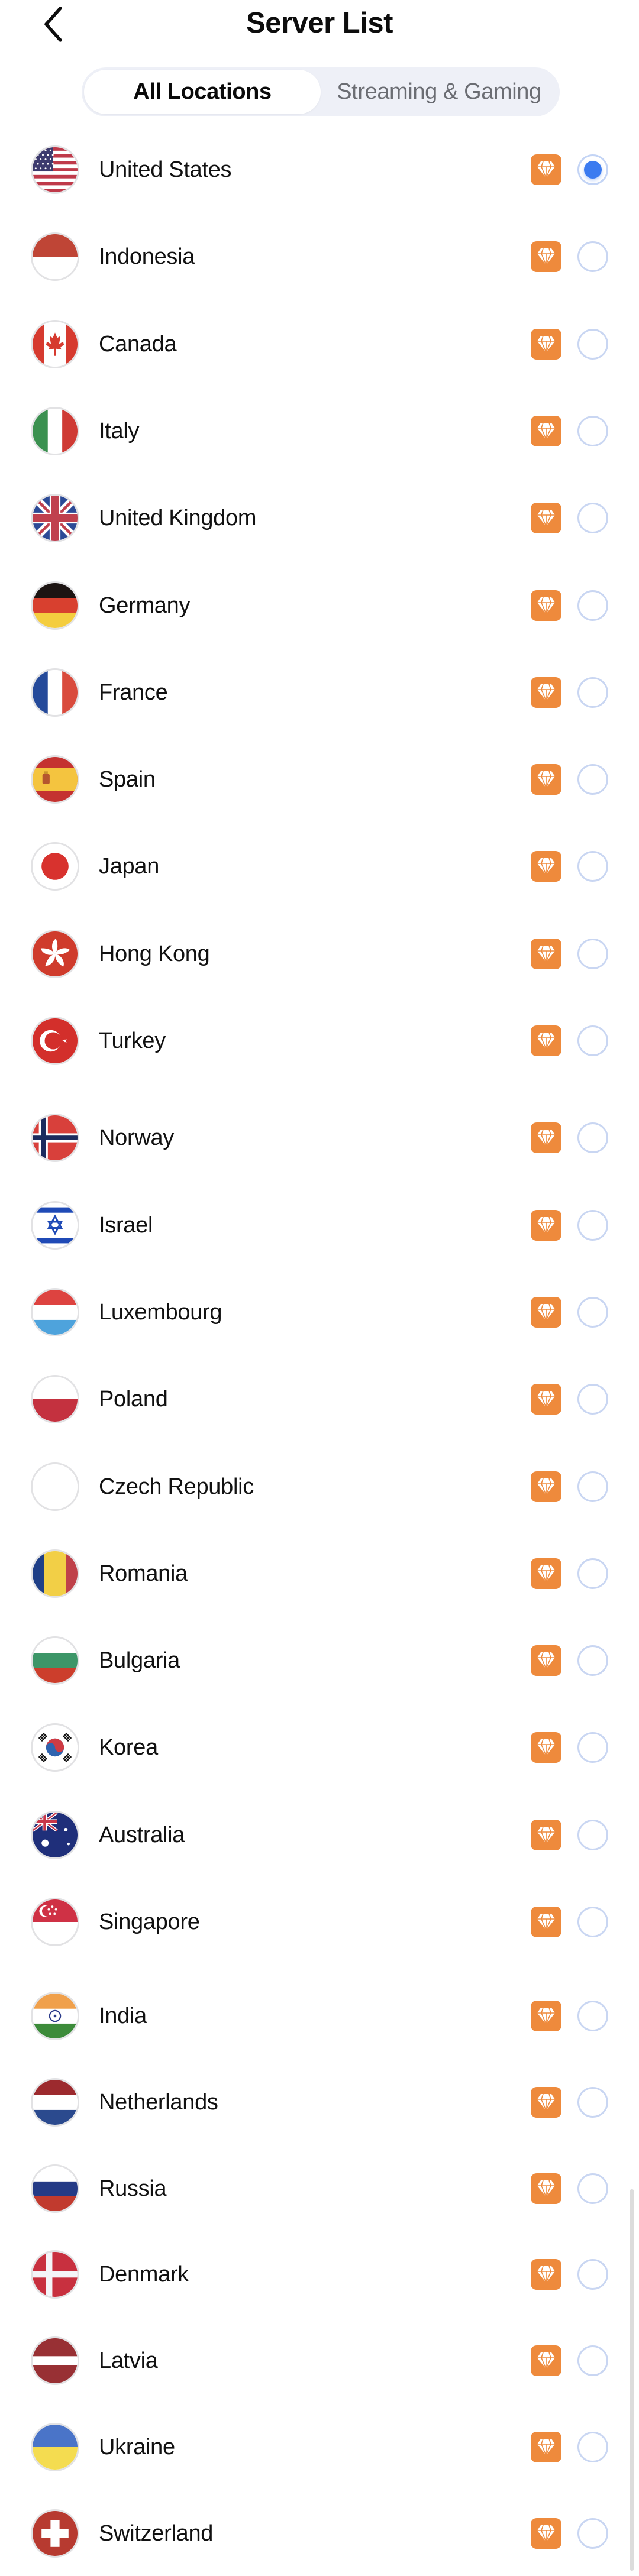 The width and height of the screenshot is (639, 2576). What do you see at coordinates (313, 1138) in the screenshot?
I see `server-row-norway: Norway` at bounding box center [313, 1138].